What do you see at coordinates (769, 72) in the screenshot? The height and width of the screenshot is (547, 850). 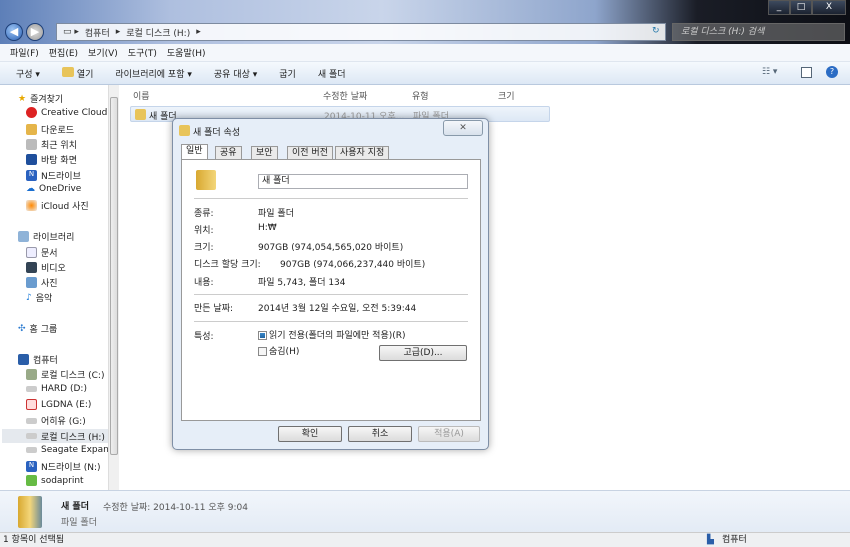 I see `view-options-icon: ☷ ▾` at bounding box center [769, 72].